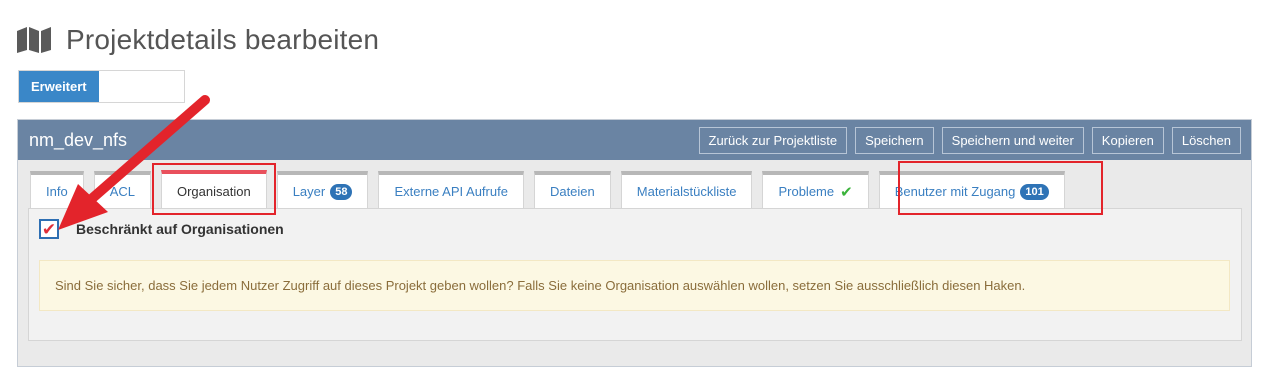 The height and width of the screenshot is (389, 1266). I want to click on back-to-list-button: Zurück zur Projektliste, so click(773, 140).